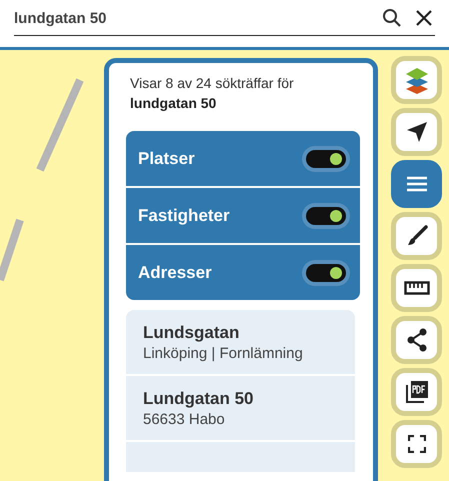 The image size is (449, 481). Describe the element at coordinates (184, 420) in the screenshot. I see `result-subtitle: 56633 Habo` at that location.